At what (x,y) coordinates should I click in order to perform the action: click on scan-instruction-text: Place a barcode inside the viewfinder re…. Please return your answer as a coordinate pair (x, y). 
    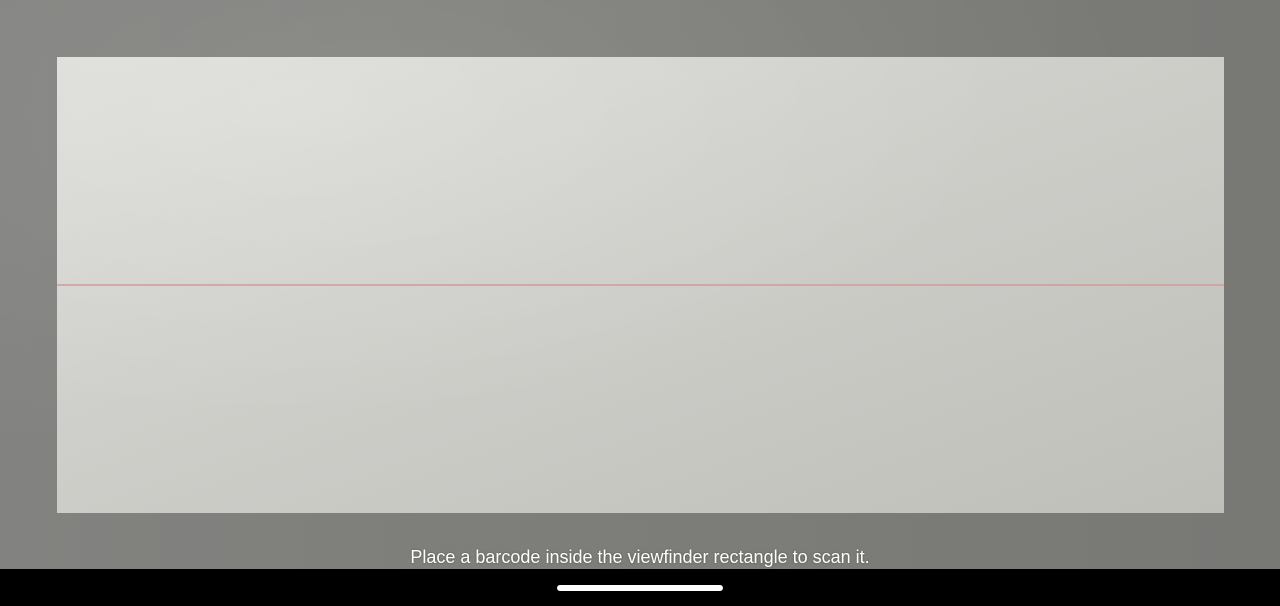
    Looking at the image, I should click on (640, 557).